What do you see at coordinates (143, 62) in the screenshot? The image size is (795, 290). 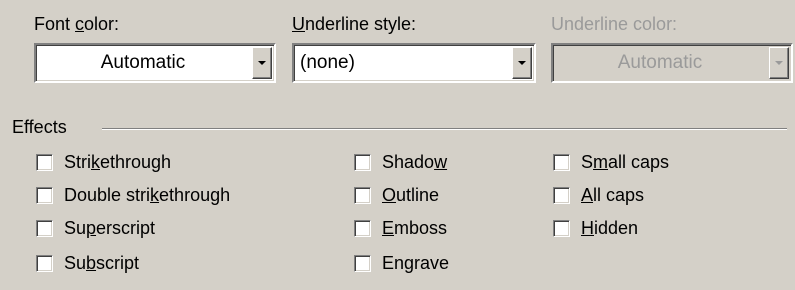 I see `font-color-value: Automatic` at bounding box center [143, 62].